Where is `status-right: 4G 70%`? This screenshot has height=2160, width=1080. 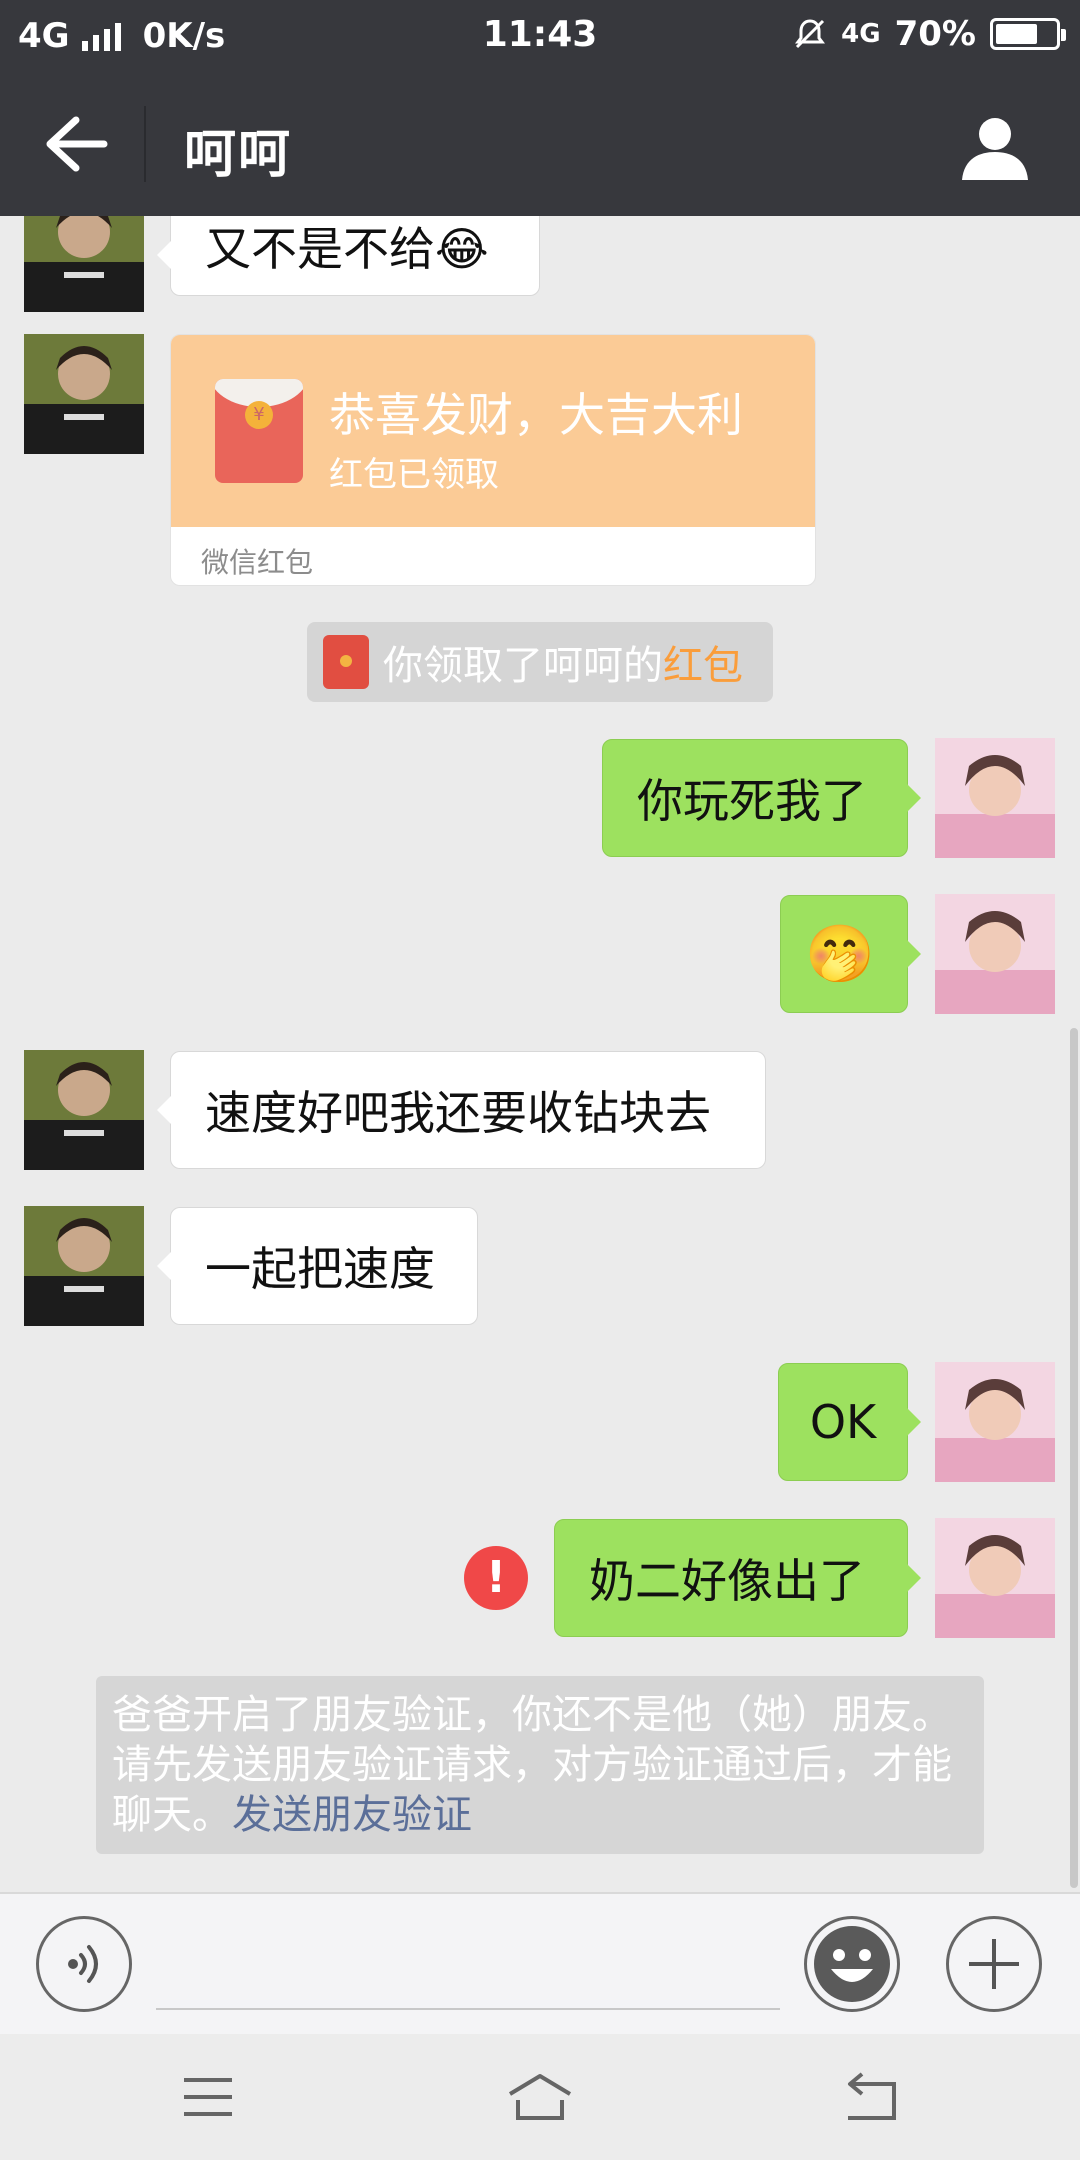
status-right: 4G 70% is located at coordinates (929, 34).